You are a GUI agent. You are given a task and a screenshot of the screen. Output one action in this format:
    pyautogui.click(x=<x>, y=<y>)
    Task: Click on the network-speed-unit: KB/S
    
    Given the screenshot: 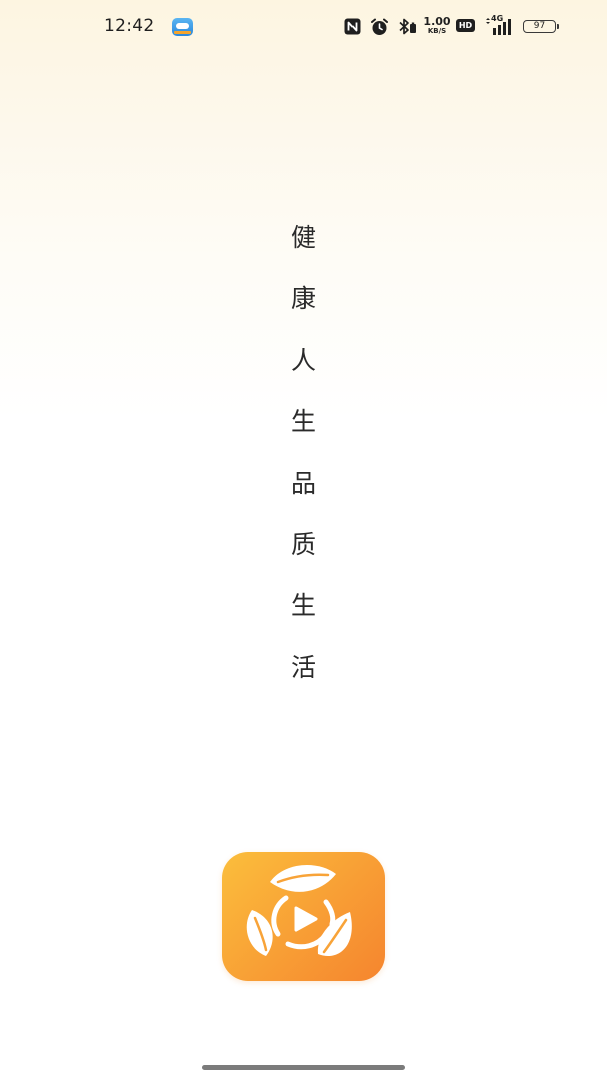 What is the action you would take?
    pyautogui.click(x=437, y=31)
    